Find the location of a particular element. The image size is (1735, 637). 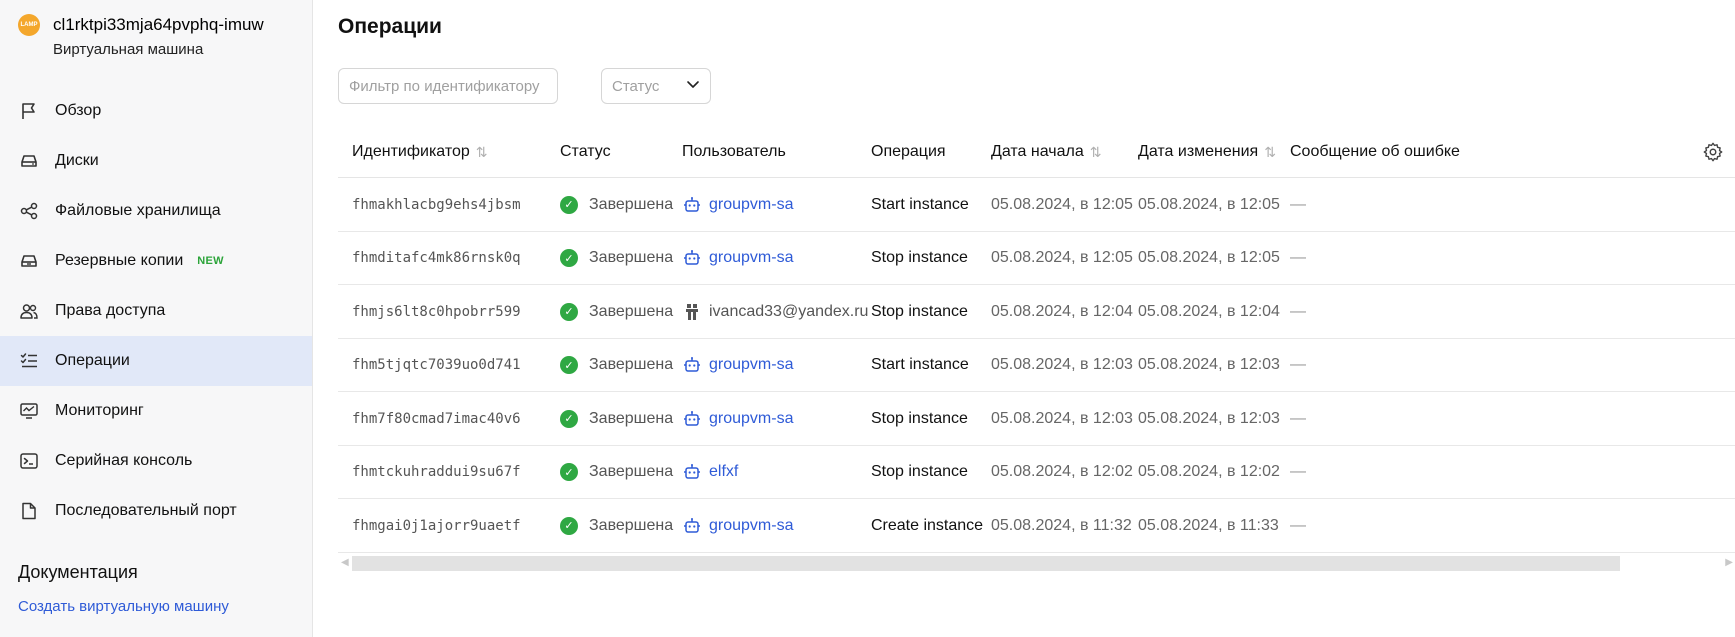

status-select: Статус is located at coordinates (656, 86).